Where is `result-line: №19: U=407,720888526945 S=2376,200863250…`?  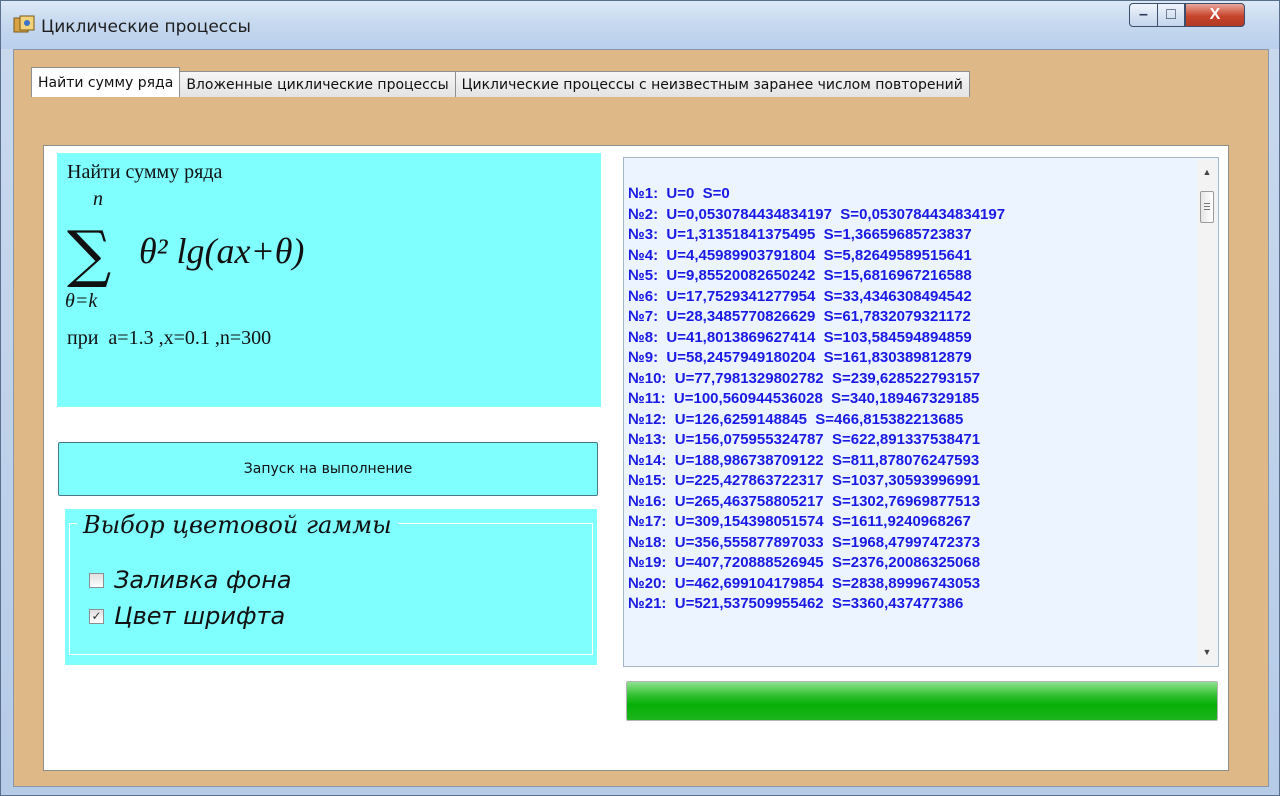
result-line: №19: U=407,720888526945 S=2376,200863250… is located at coordinates (908, 563).